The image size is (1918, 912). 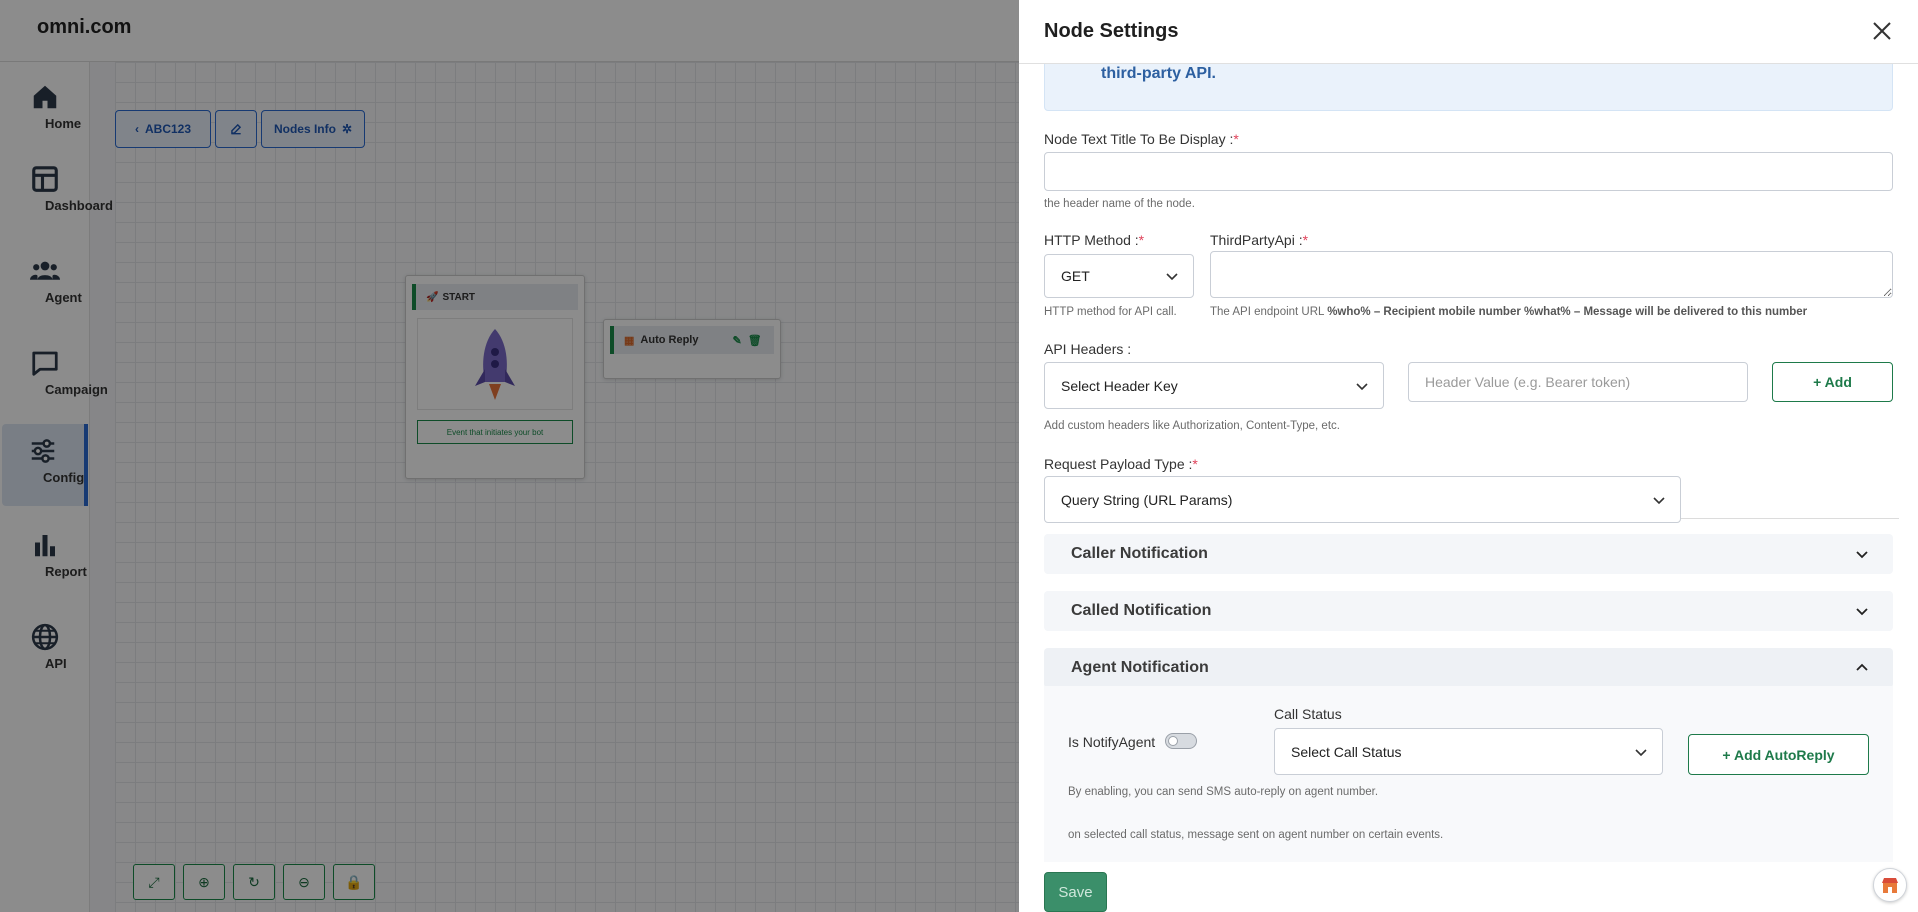 I want to click on http-method-select: GET, so click(x=1119, y=276).